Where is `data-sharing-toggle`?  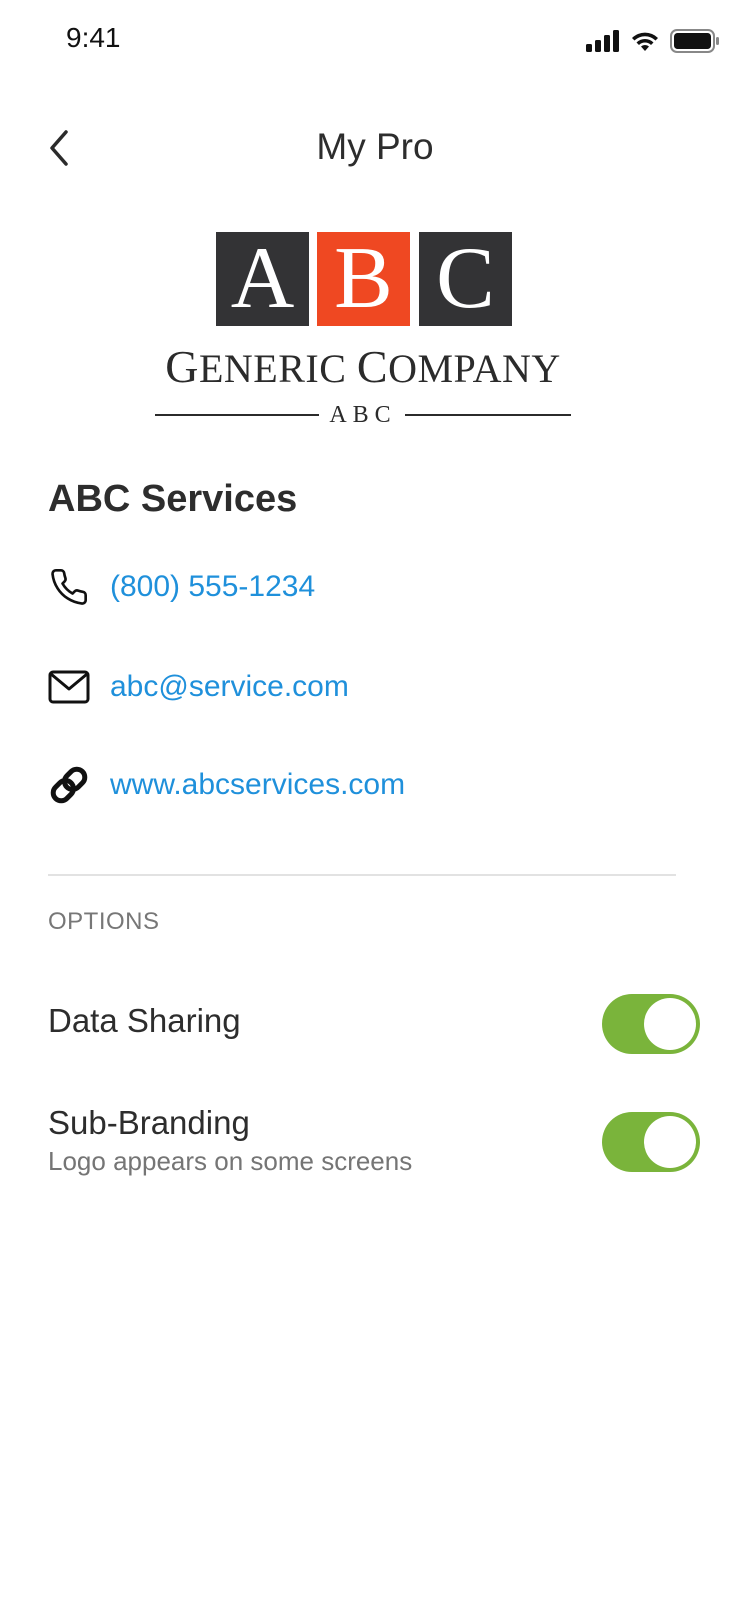 data-sharing-toggle is located at coordinates (651, 1024).